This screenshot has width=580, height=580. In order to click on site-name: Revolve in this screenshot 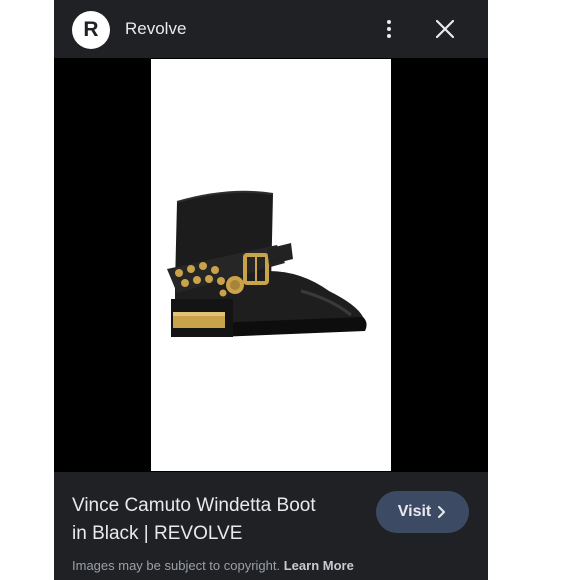, I will do `click(155, 29)`.